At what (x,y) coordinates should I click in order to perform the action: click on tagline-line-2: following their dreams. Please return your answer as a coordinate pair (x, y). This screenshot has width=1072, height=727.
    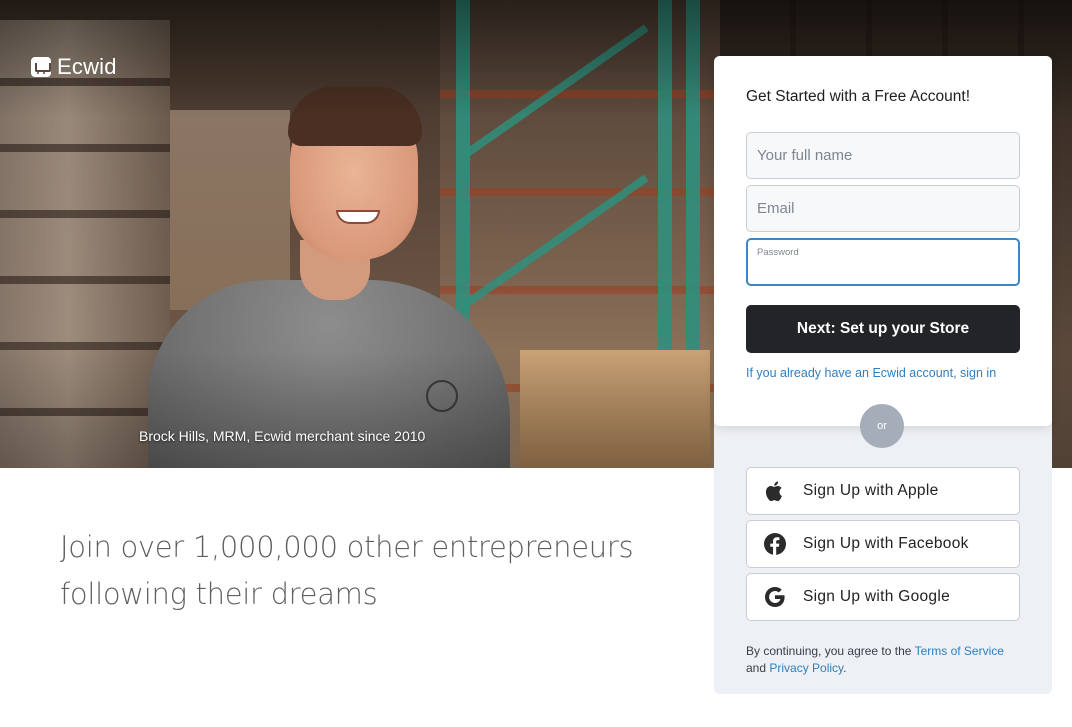
    Looking at the image, I should click on (219, 594).